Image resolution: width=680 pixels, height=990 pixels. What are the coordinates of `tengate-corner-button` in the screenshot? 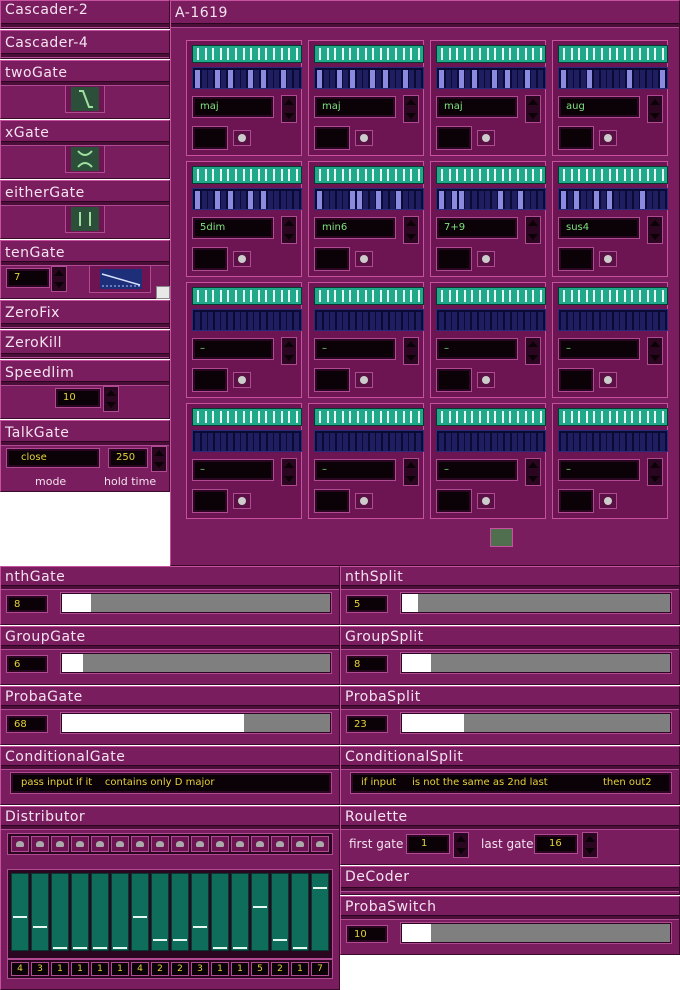 It's located at (163, 292).